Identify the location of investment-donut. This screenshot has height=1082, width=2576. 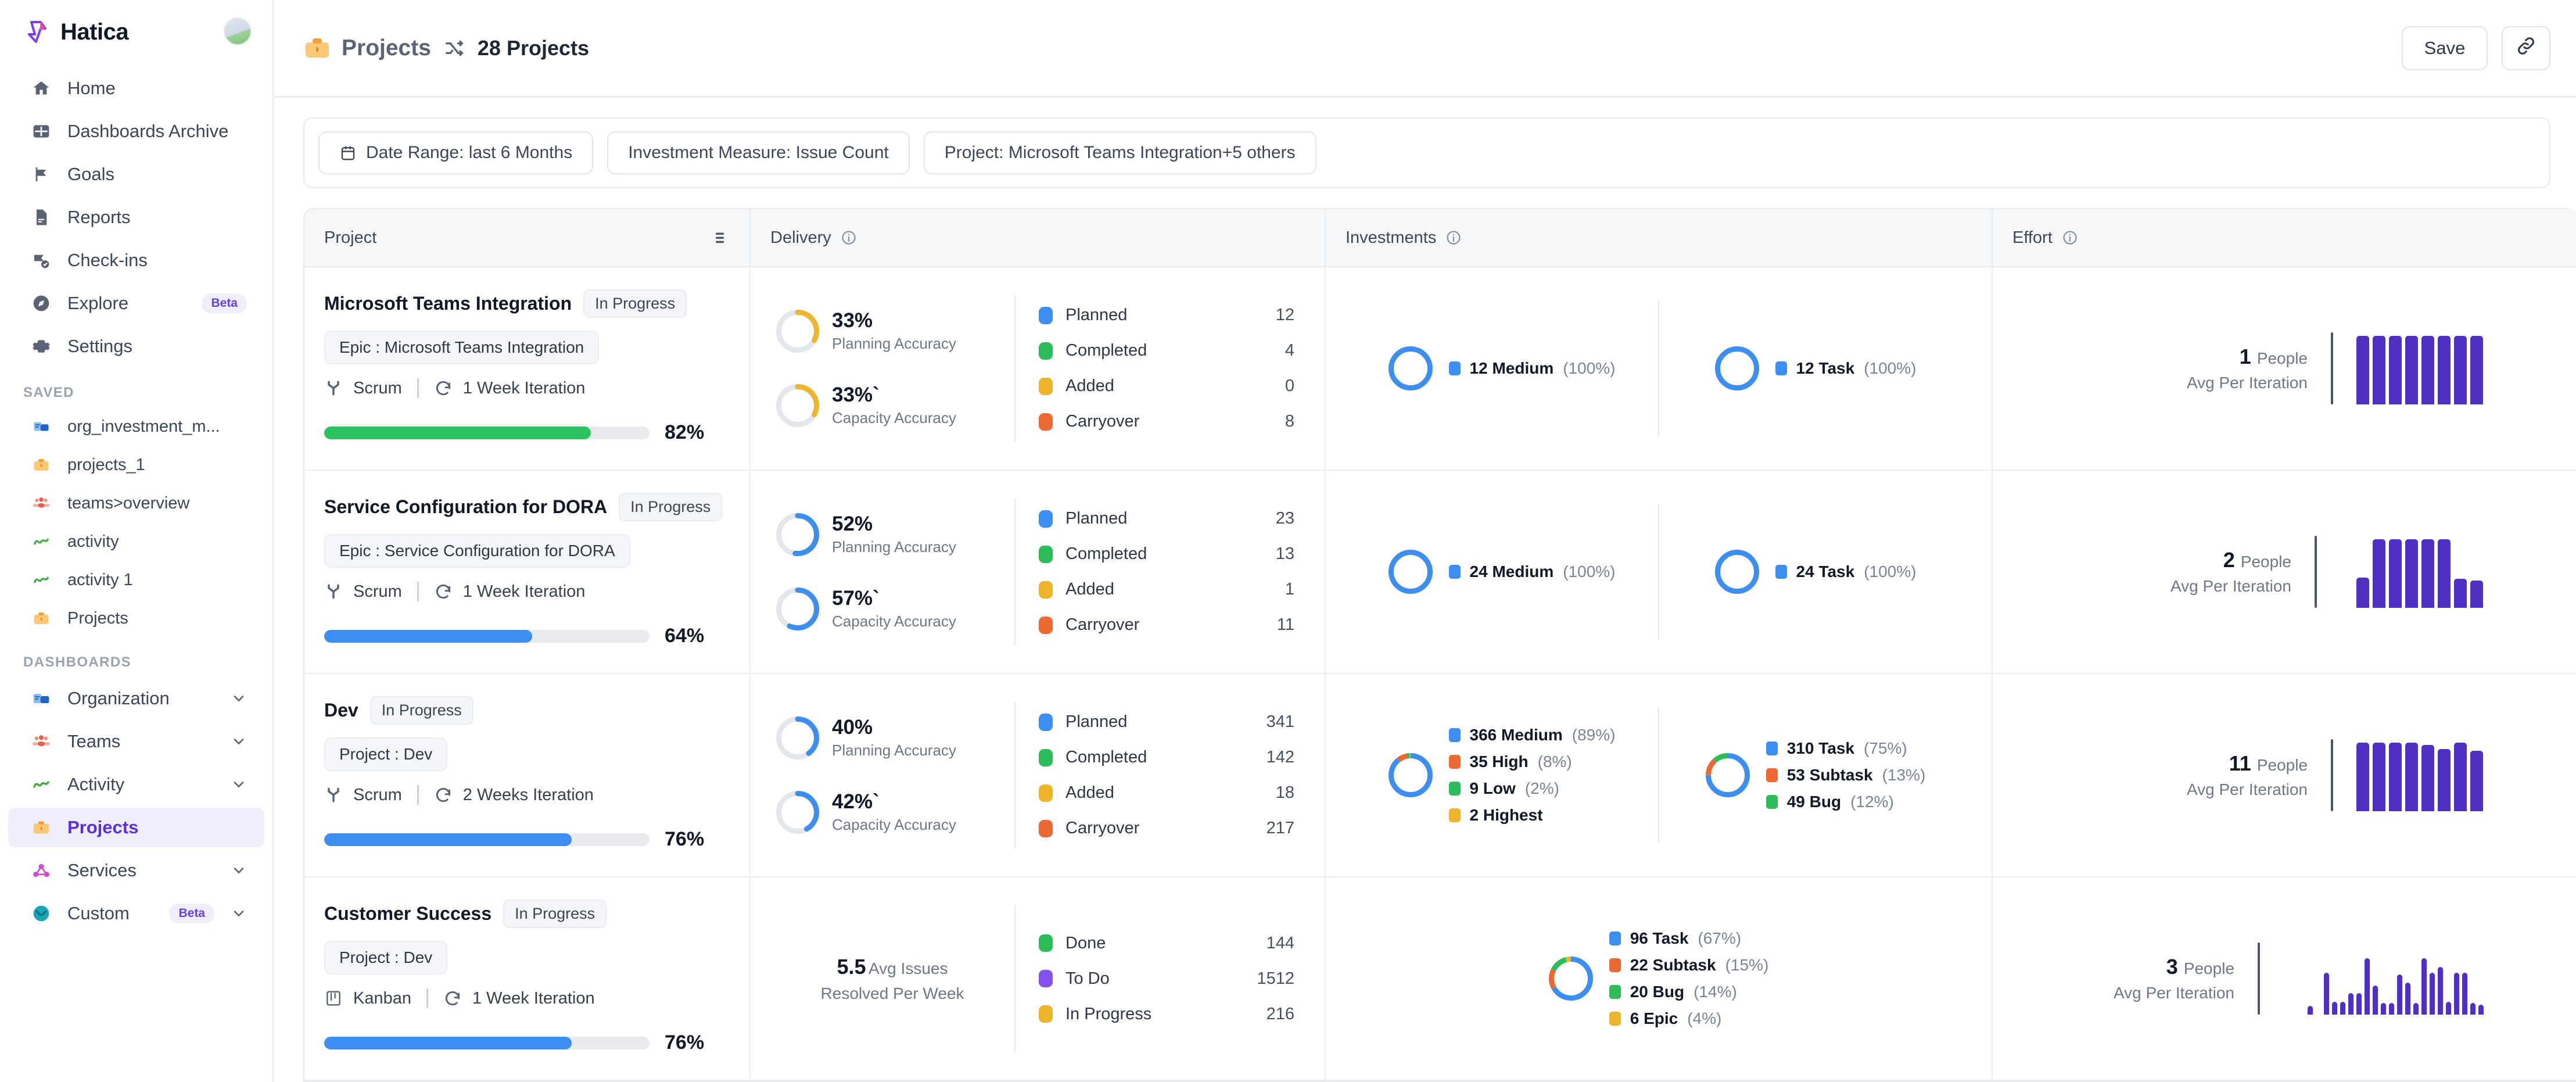
(1570, 979).